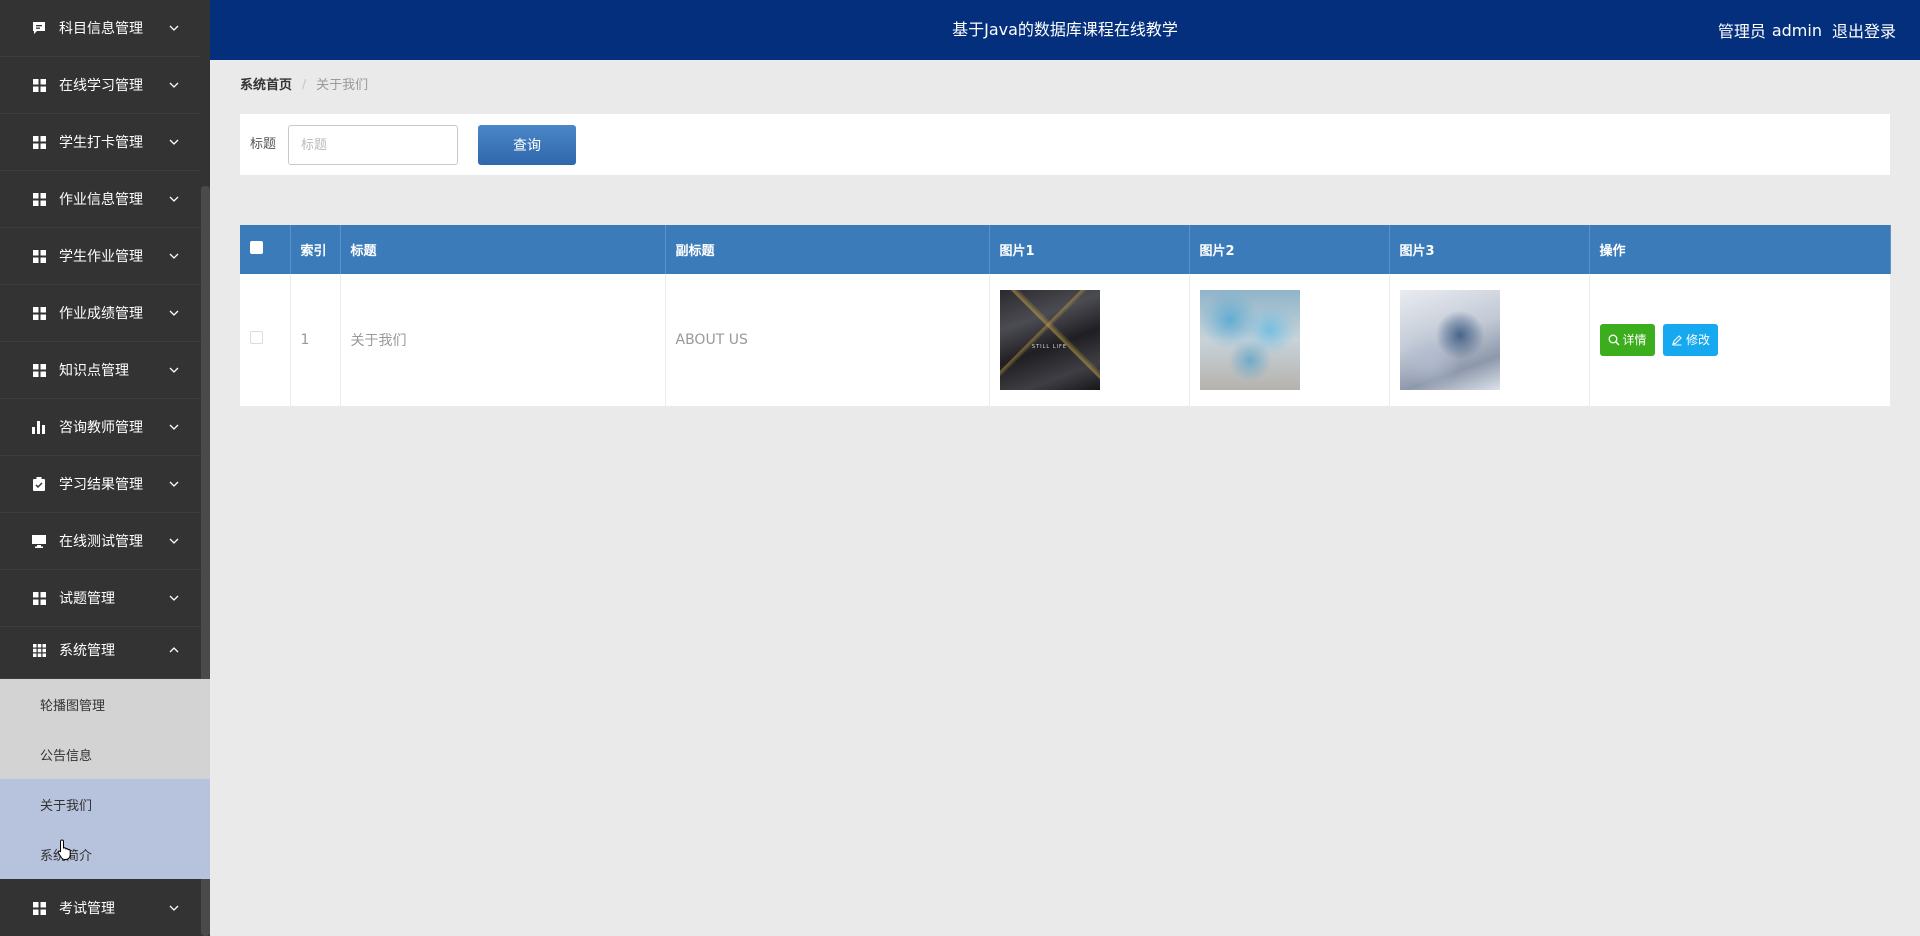 This screenshot has width=1920, height=936. What do you see at coordinates (87, 651) in the screenshot?
I see `menu-item-label: 系统管理` at bounding box center [87, 651].